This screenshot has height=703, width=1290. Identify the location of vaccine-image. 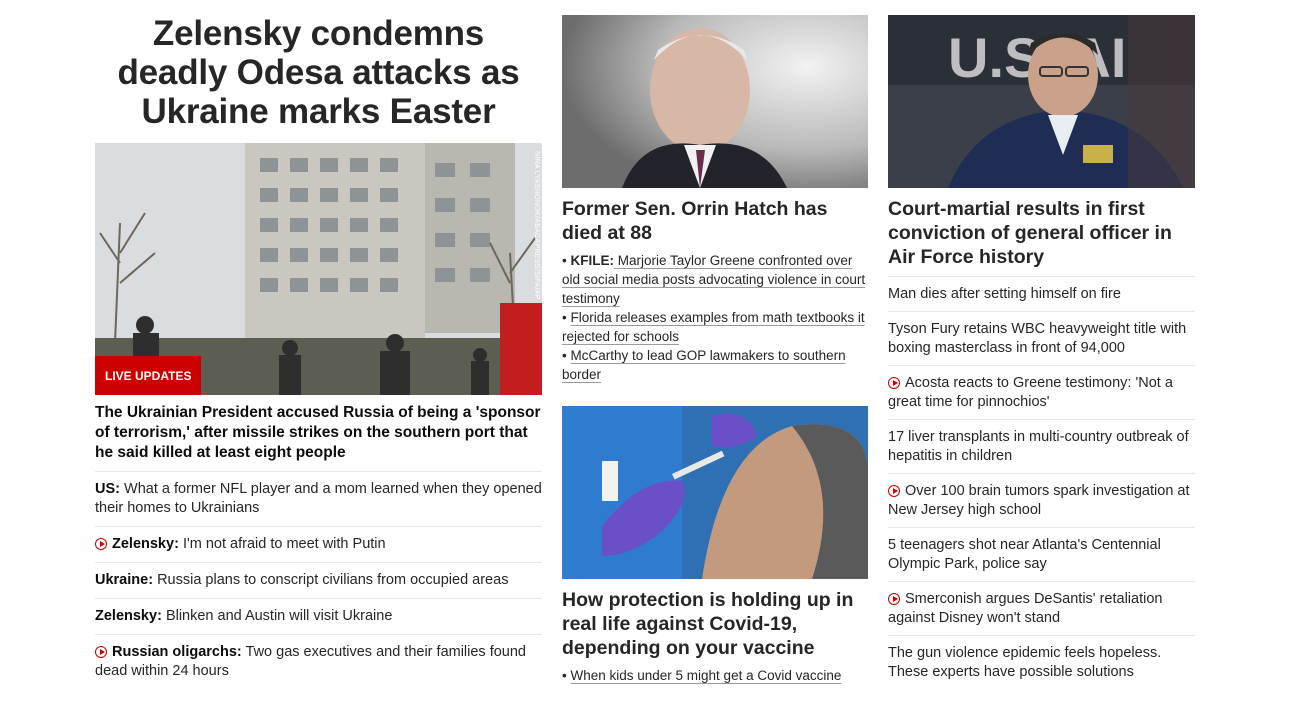
(715, 492).